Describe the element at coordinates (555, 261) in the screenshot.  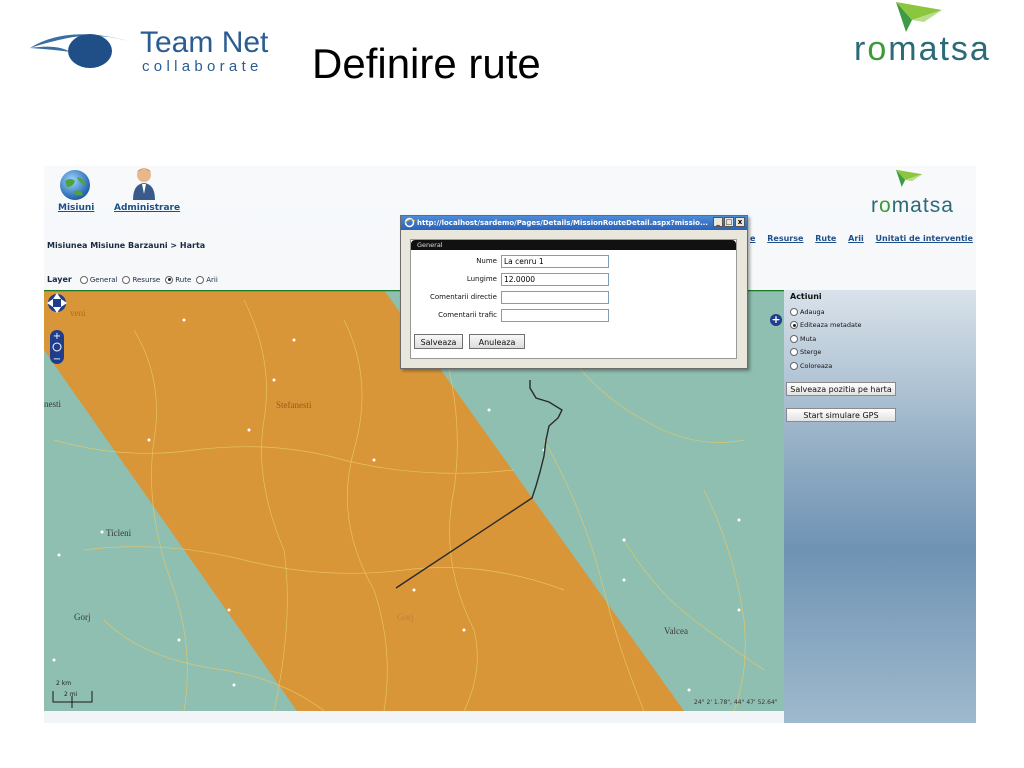
I see `nume-input: La cenru 1` at that location.